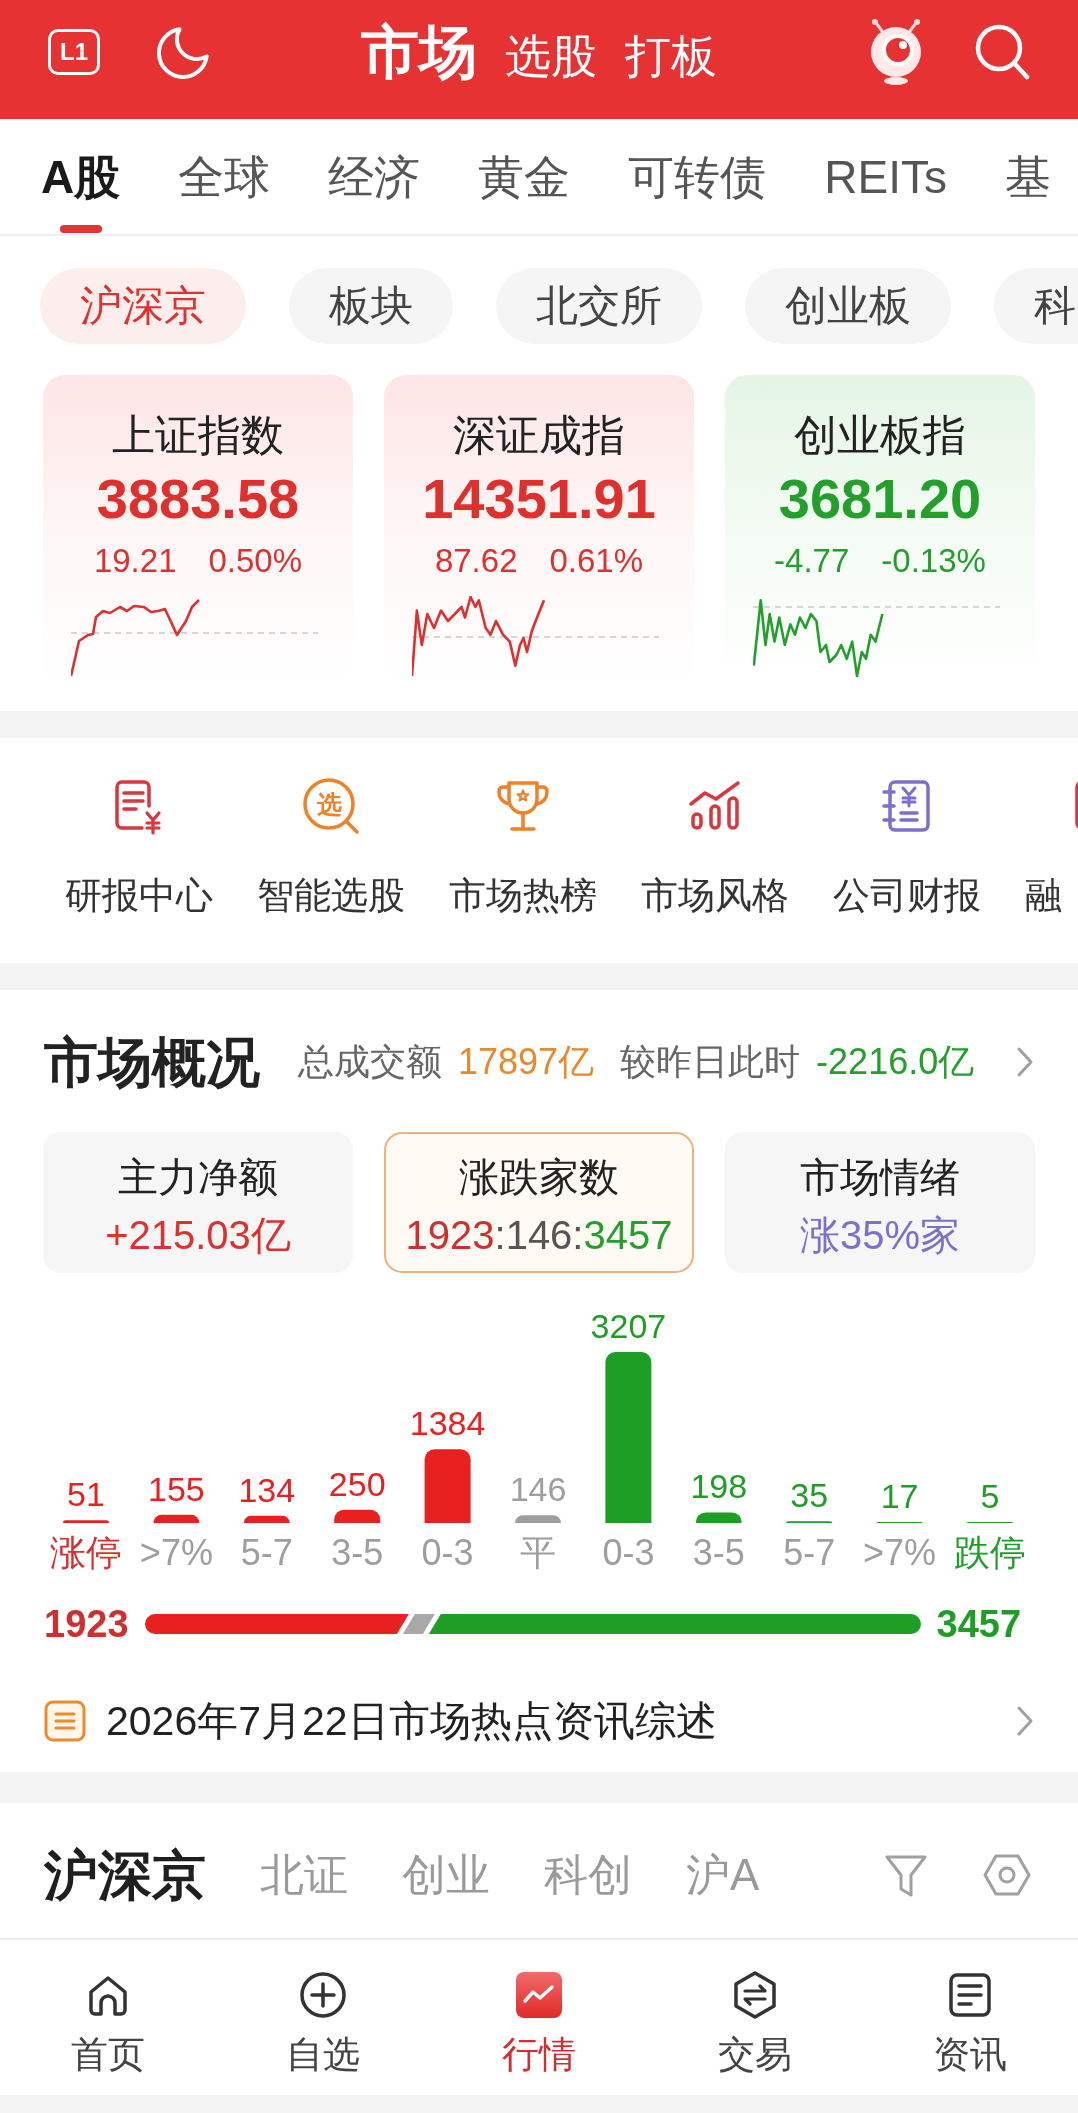 The image size is (1078, 2113). What do you see at coordinates (539, 435) in the screenshot?
I see `index-name: 深证成指` at bounding box center [539, 435].